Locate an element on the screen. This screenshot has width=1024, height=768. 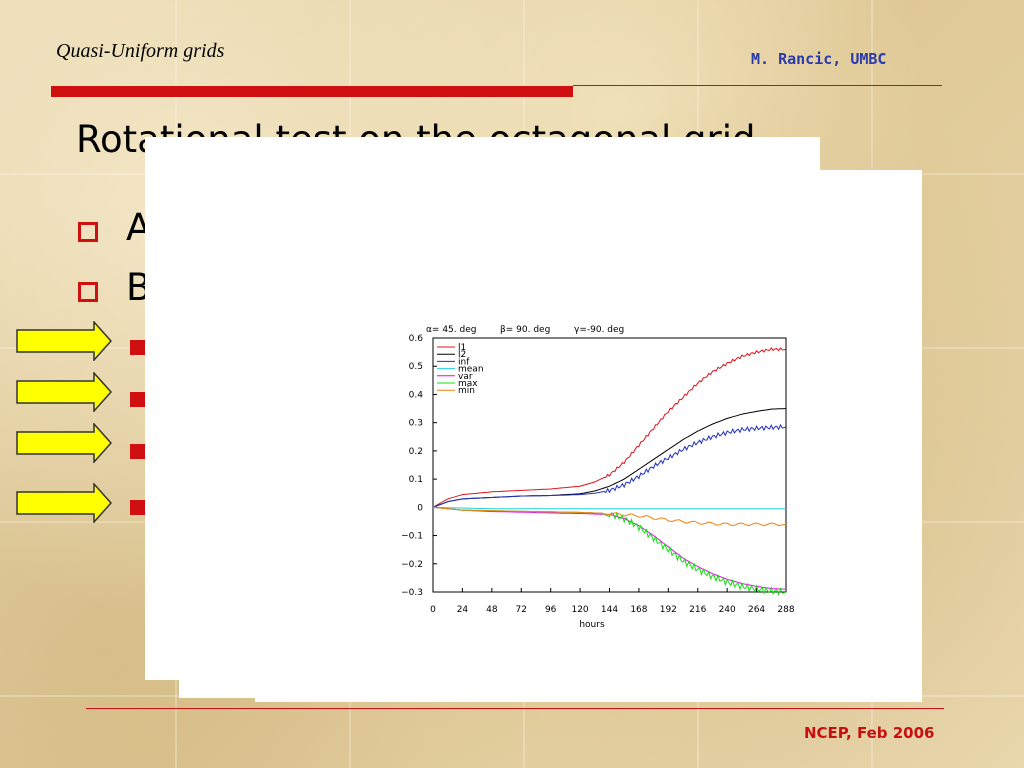
x-tick-label: 48 is located at coordinates (492, 610).